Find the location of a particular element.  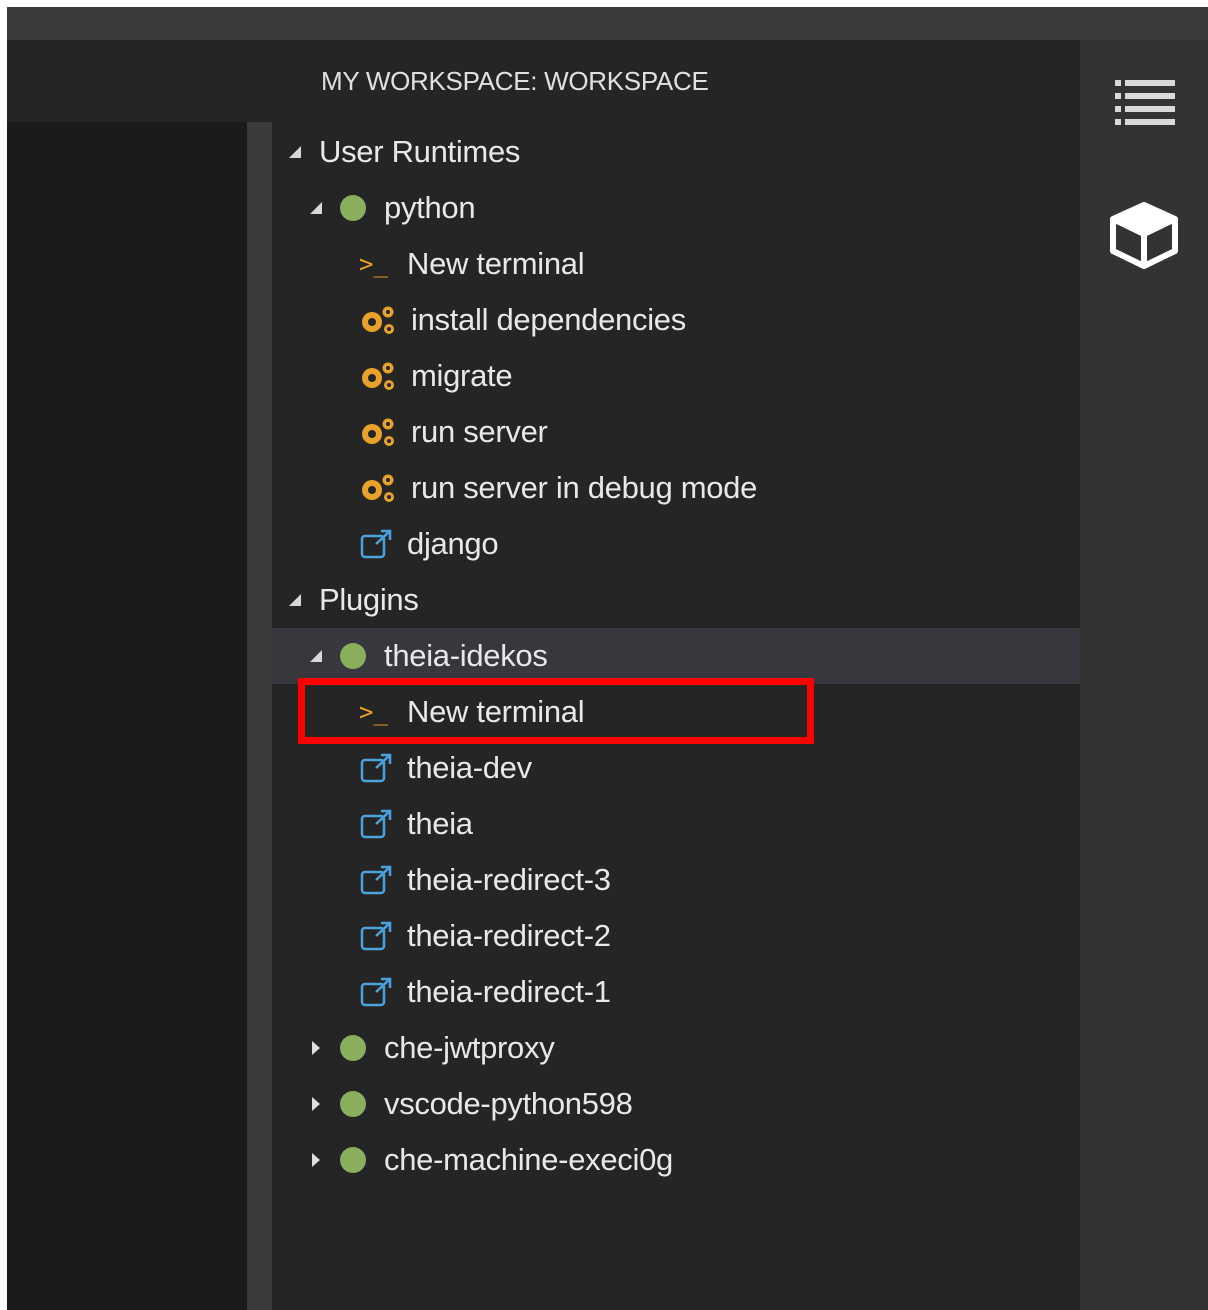

cube-icon is located at coordinates (1144, 235).